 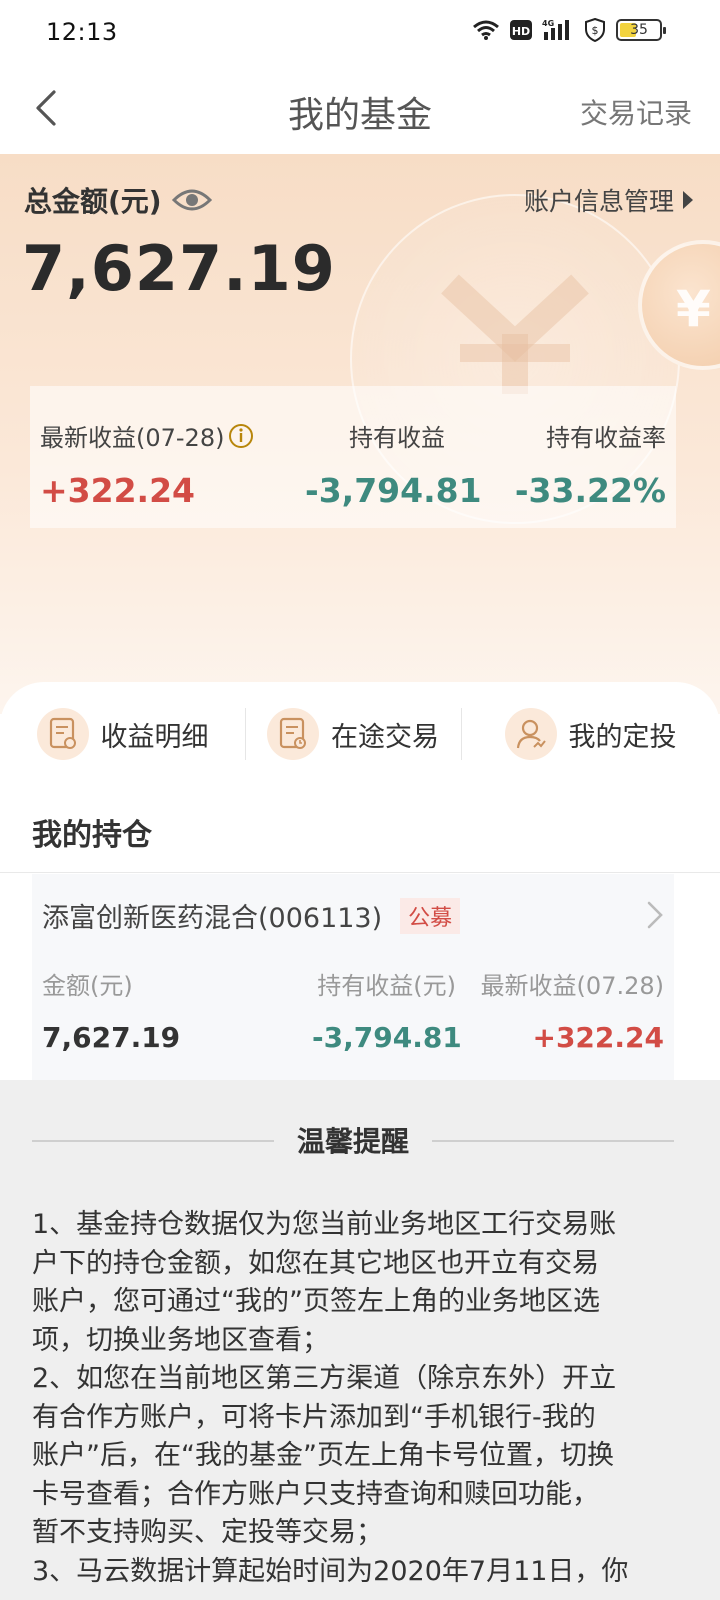 I want to click on transaction-records-link: 交易记录, so click(x=636, y=112).